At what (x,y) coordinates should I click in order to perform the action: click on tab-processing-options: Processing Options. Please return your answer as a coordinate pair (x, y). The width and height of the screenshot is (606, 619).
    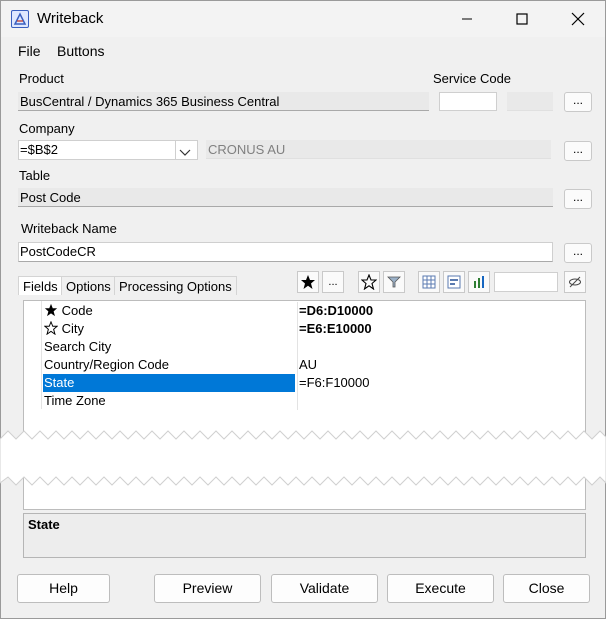
    Looking at the image, I should click on (175, 285).